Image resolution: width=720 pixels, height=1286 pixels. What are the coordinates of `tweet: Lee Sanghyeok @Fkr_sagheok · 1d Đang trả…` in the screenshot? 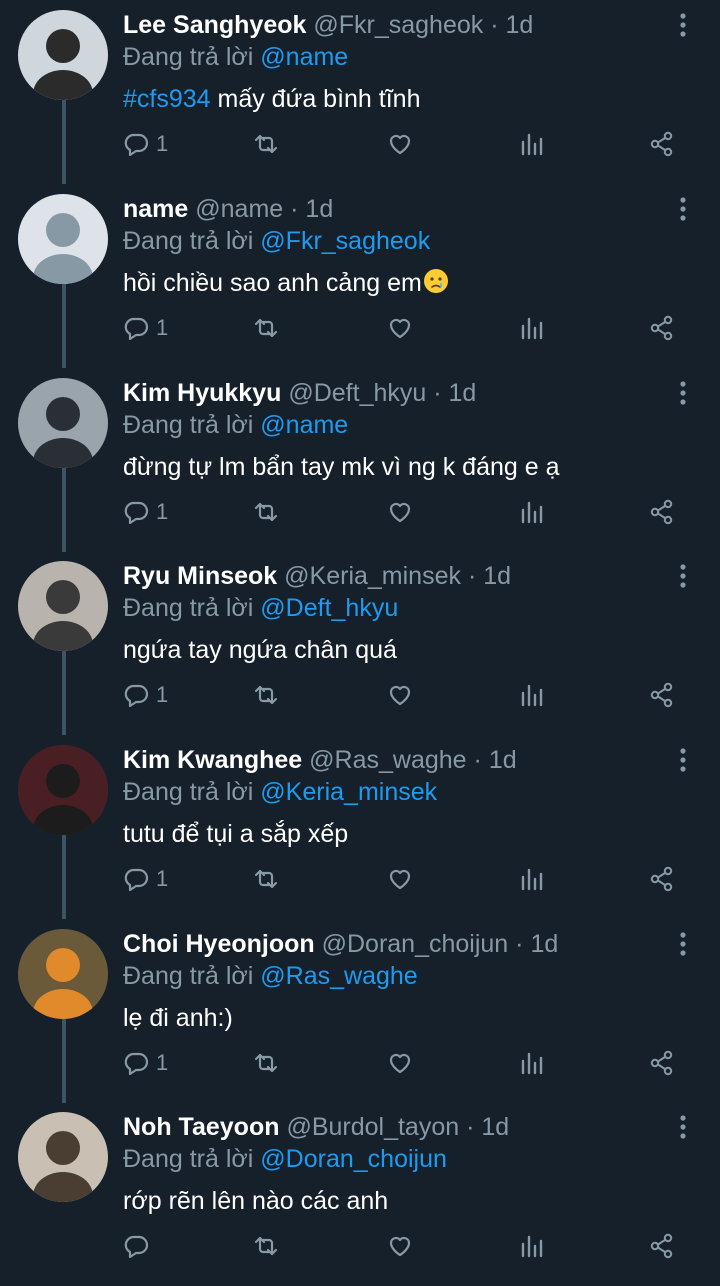 It's located at (360, 92).